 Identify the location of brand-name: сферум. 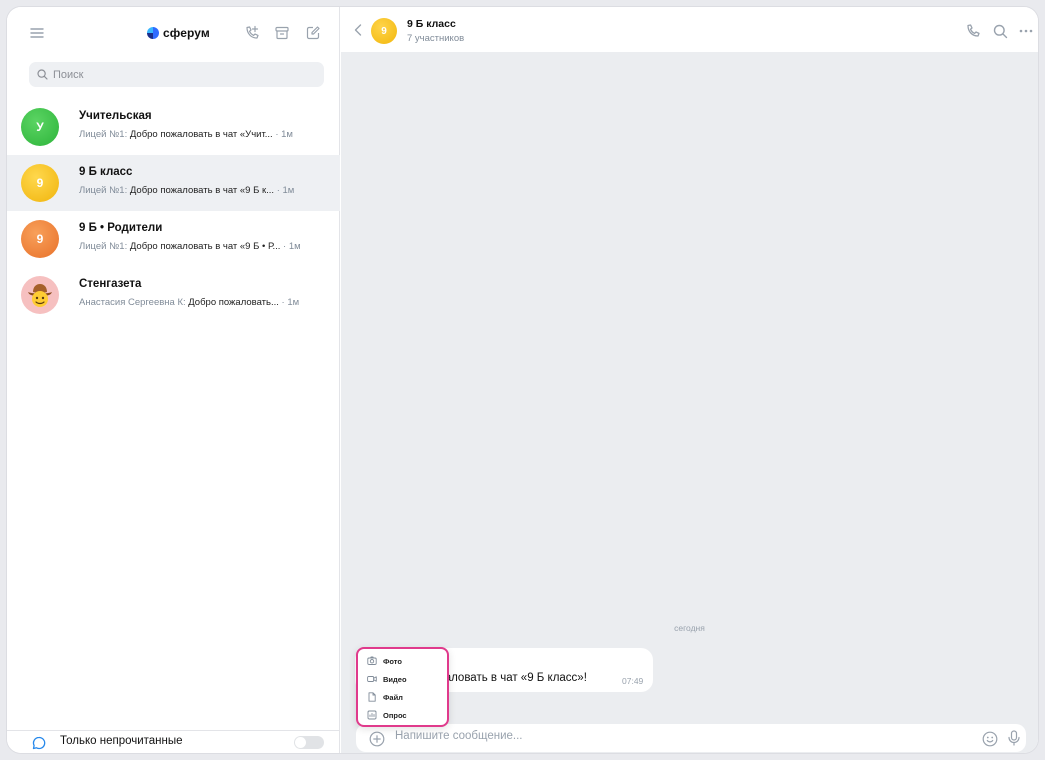
(186, 33).